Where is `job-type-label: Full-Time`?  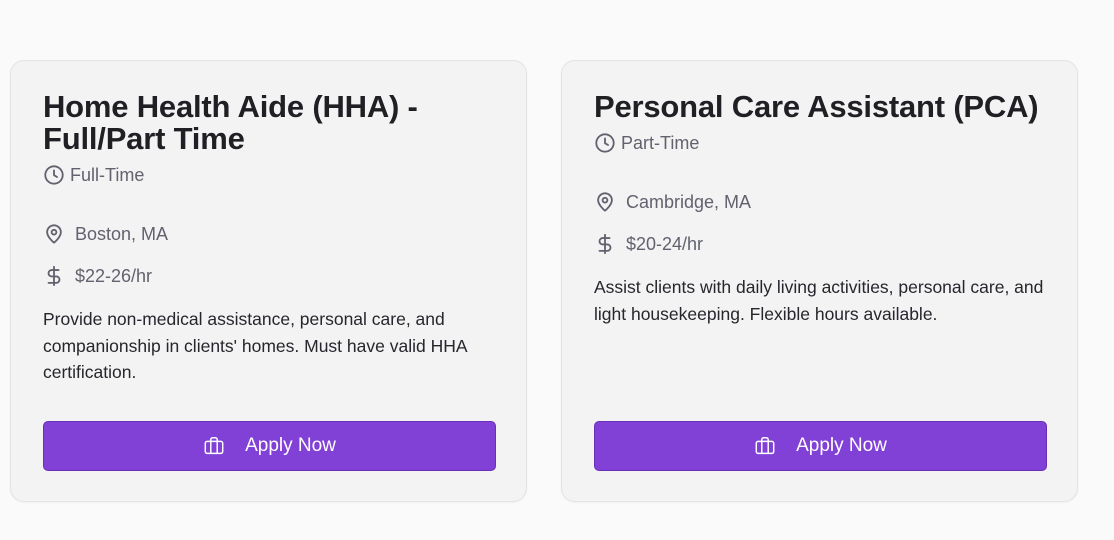 job-type-label: Full-Time is located at coordinates (107, 174).